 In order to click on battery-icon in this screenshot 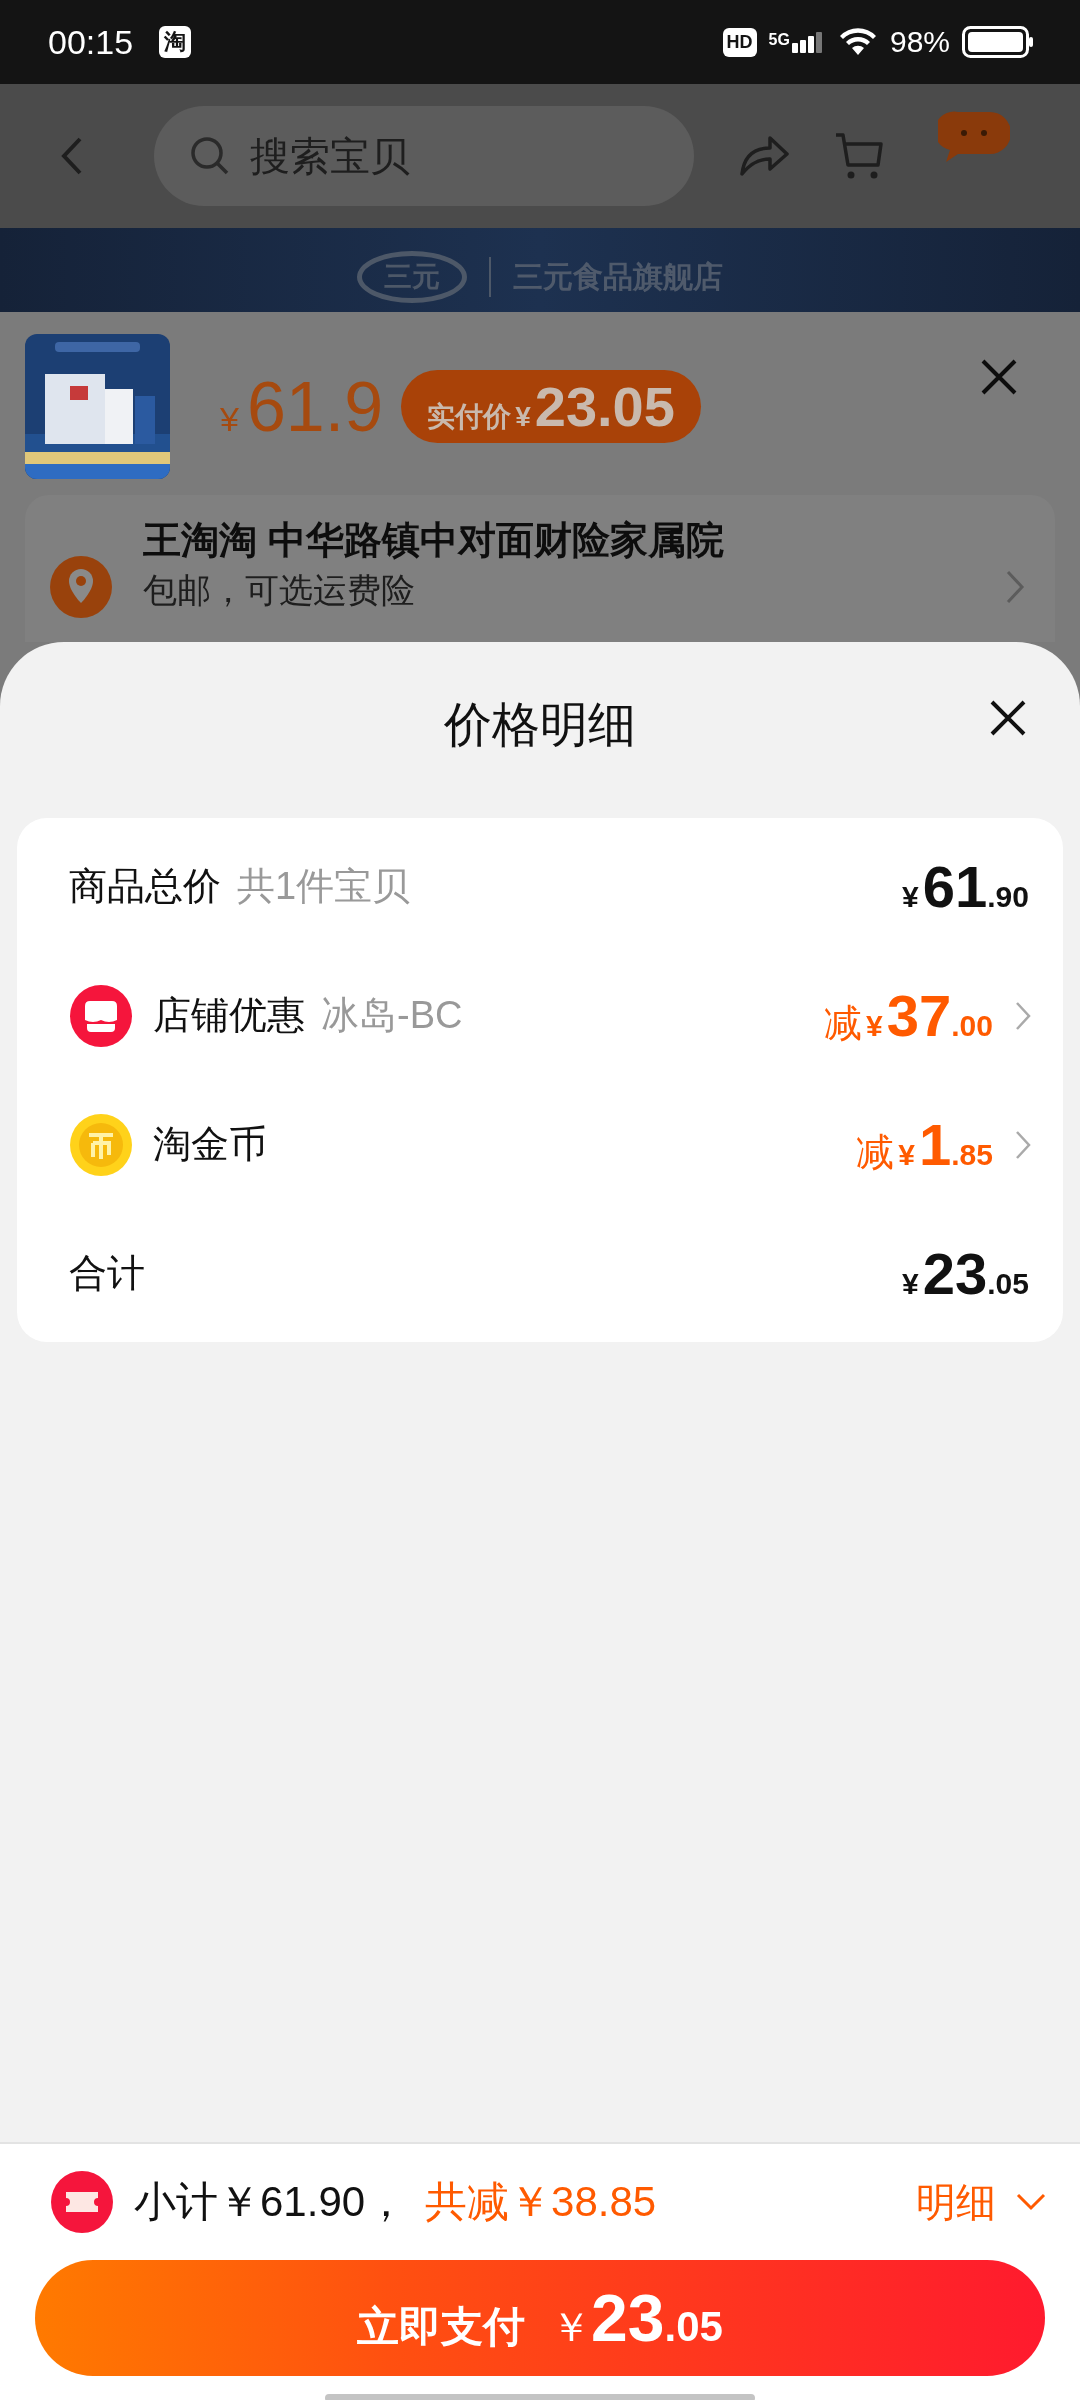, I will do `click(998, 42)`.